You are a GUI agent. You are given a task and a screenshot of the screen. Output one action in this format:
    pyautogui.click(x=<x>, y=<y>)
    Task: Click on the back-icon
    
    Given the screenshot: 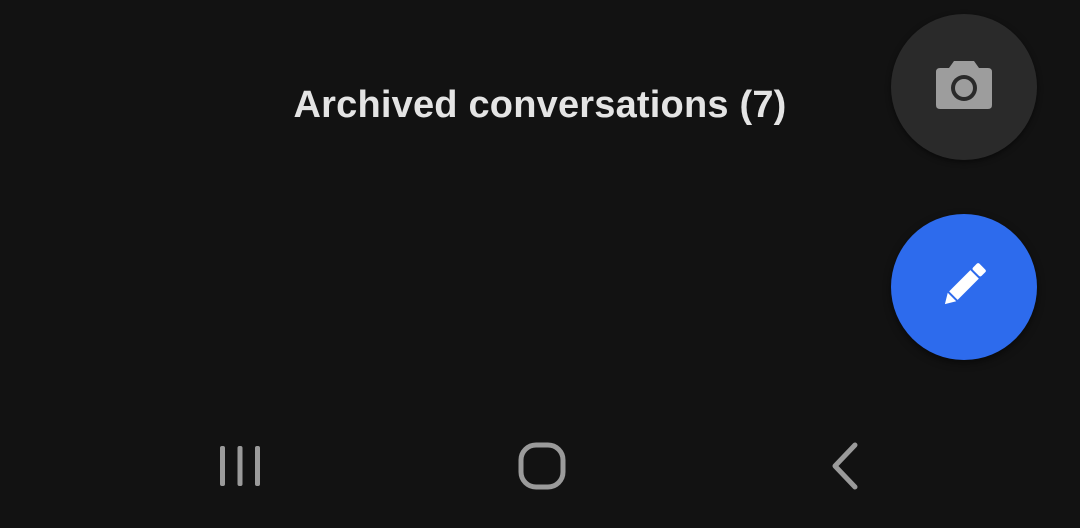 What is the action you would take?
    pyautogui.click(x=845, y=468)
    